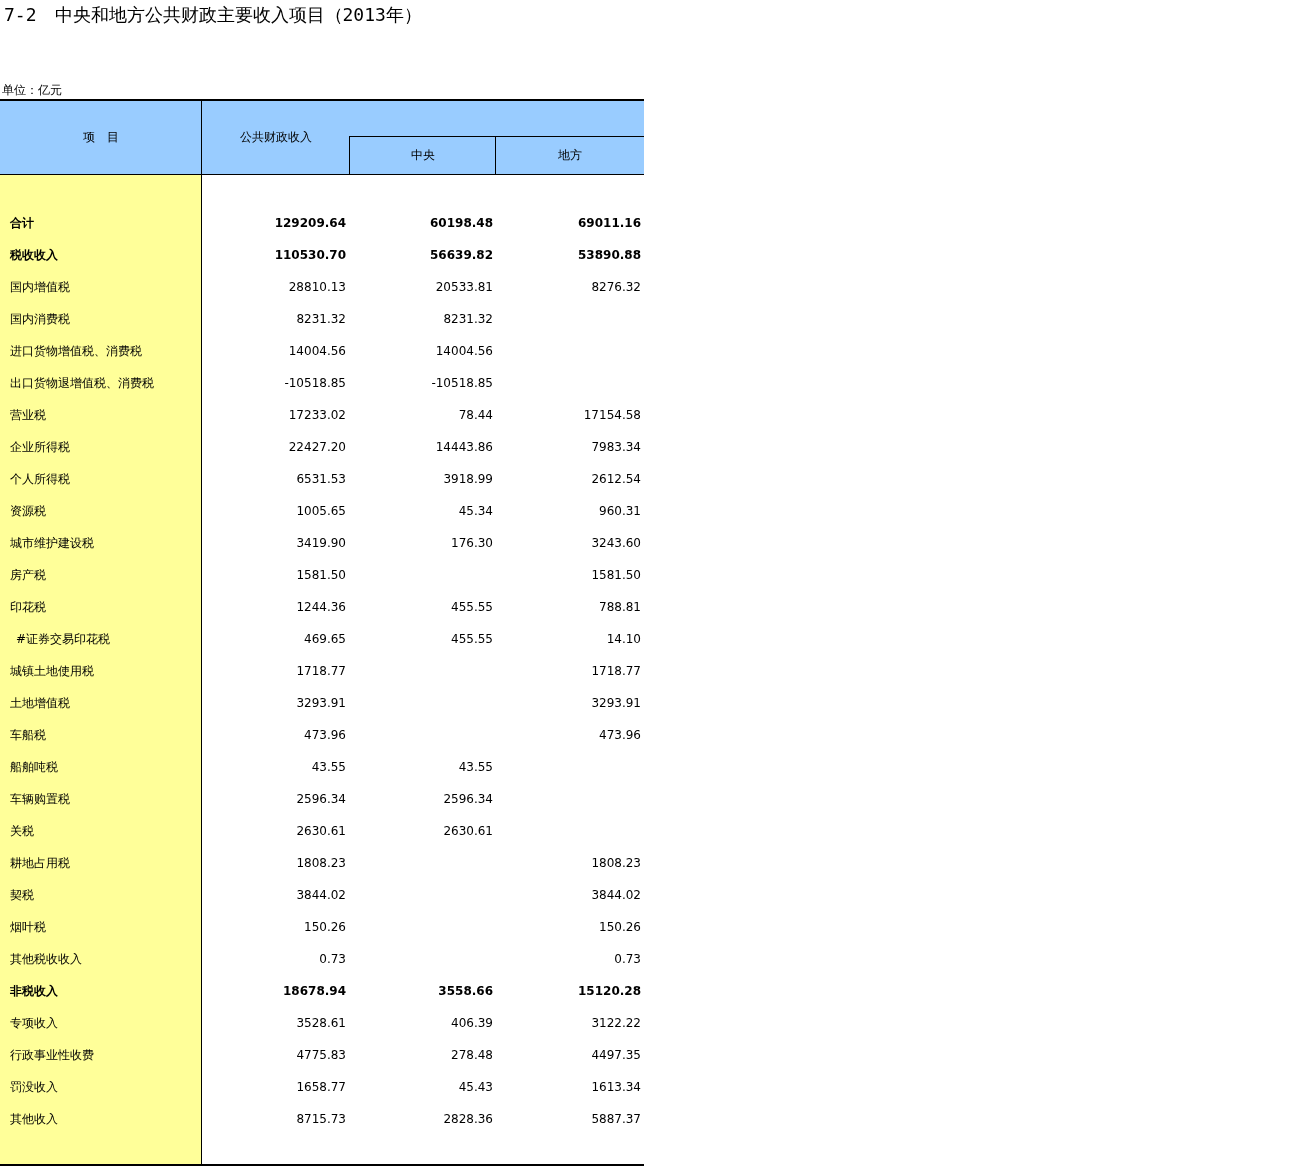  I want to click on table-cell: 3243.60, so click(616, 543).